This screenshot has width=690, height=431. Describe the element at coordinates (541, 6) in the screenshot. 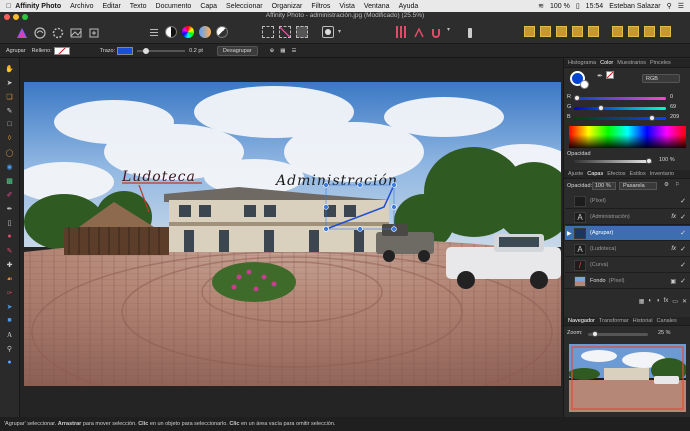

I see `wifi-icon: ≋` at that location.